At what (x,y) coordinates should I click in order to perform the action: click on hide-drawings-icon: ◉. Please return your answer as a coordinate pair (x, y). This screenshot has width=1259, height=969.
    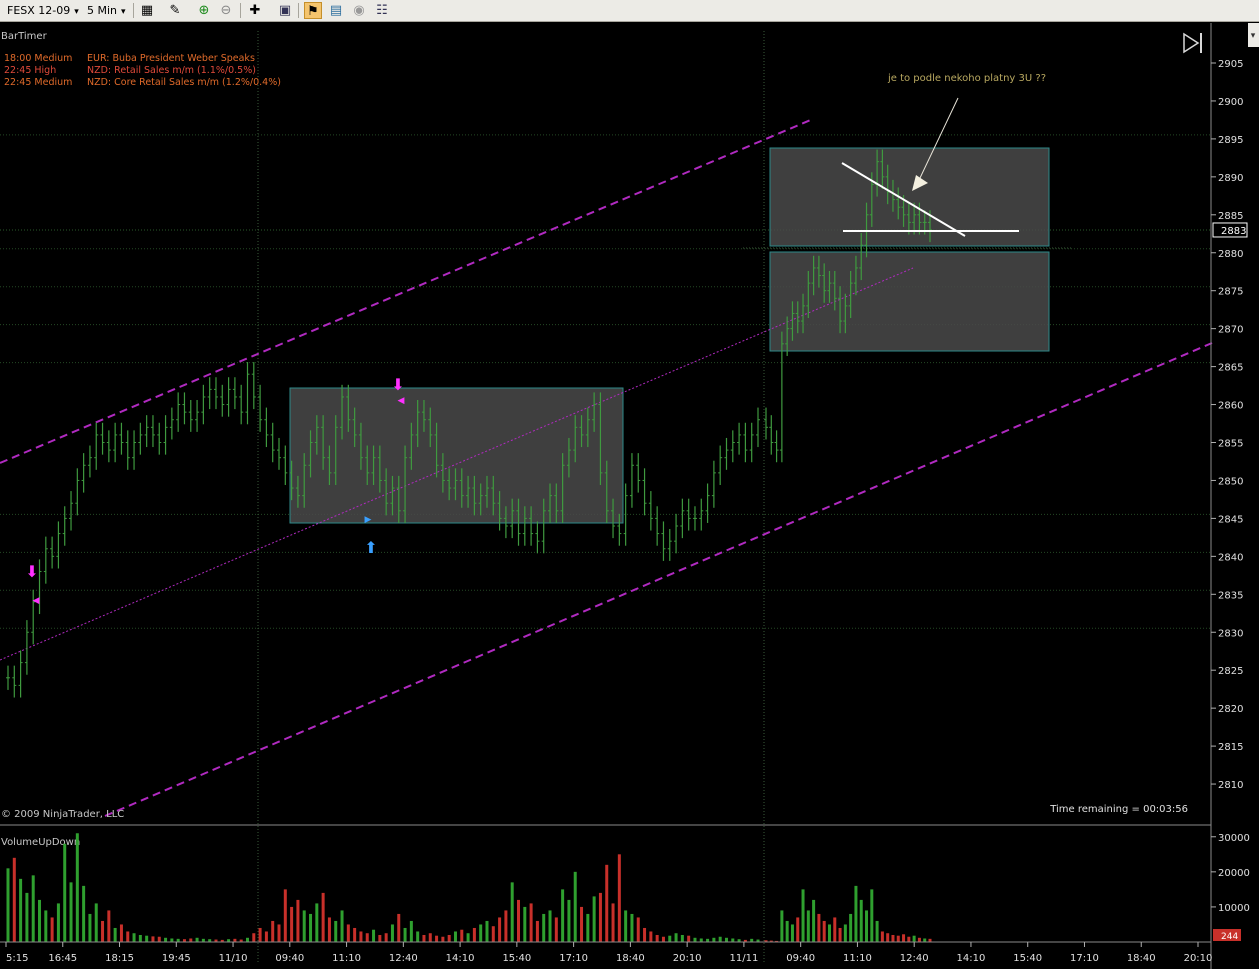
    Looking at the image, I should click on (359, 10).